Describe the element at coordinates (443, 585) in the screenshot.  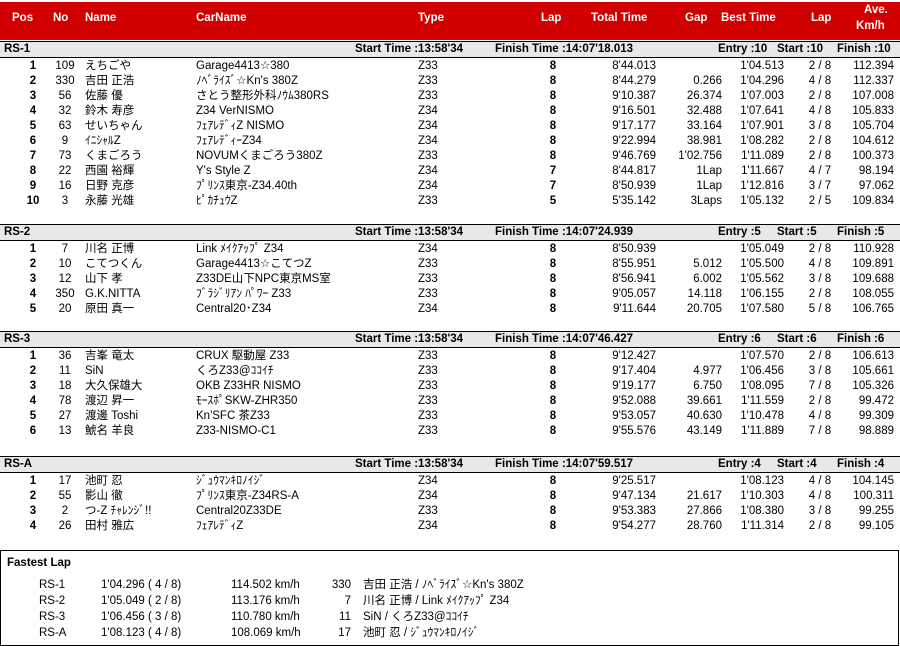
I see `fastest-driver-car: 吉田 正浩 / ﾉﾍﾞﾗｲｽﾞ☆Kn's 380Z` at that location.